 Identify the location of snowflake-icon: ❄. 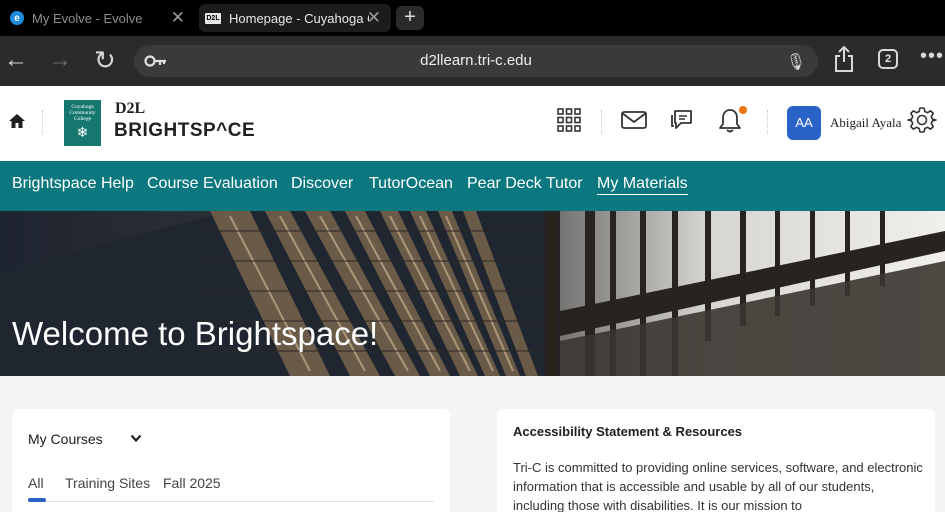
(82, 133).